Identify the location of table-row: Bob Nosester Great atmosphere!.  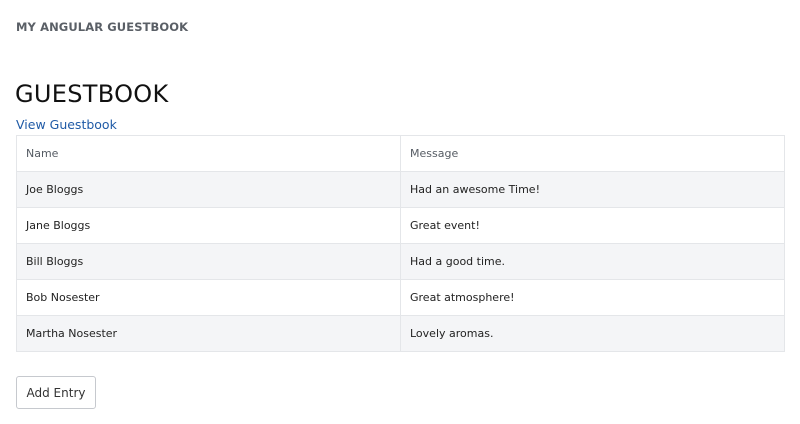
(400, 297).